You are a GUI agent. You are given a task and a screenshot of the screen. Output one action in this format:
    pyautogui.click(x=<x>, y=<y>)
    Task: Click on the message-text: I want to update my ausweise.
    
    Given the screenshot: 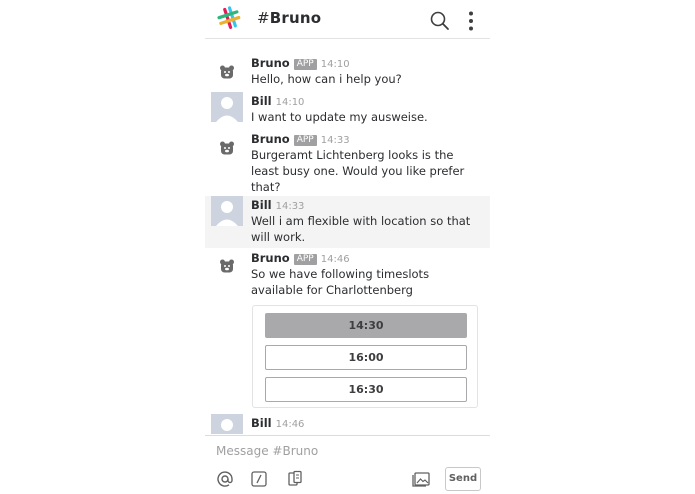 What is the action you would take?
    pyautogui.click(x=339, y=117)
    